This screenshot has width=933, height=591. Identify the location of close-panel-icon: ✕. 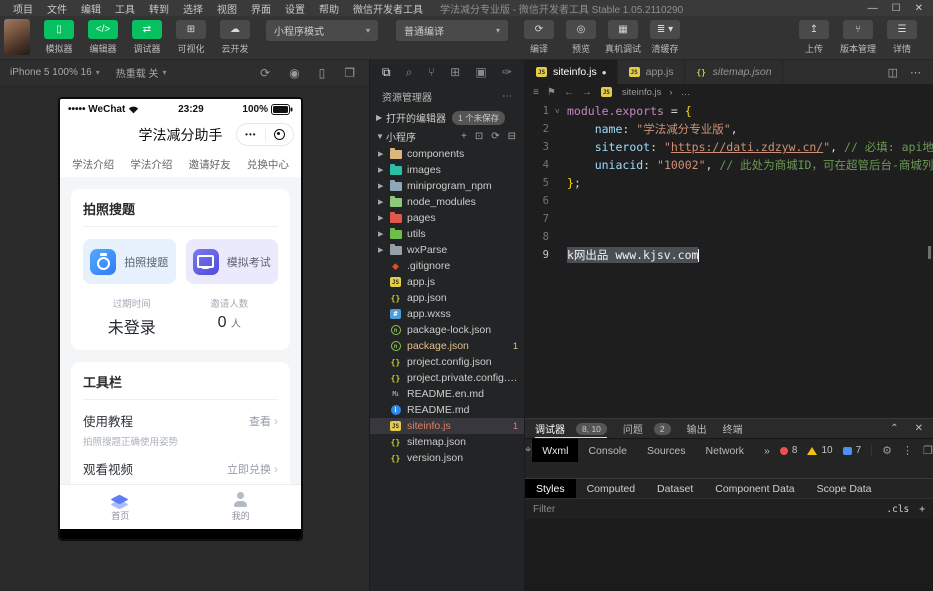
(919, 428).